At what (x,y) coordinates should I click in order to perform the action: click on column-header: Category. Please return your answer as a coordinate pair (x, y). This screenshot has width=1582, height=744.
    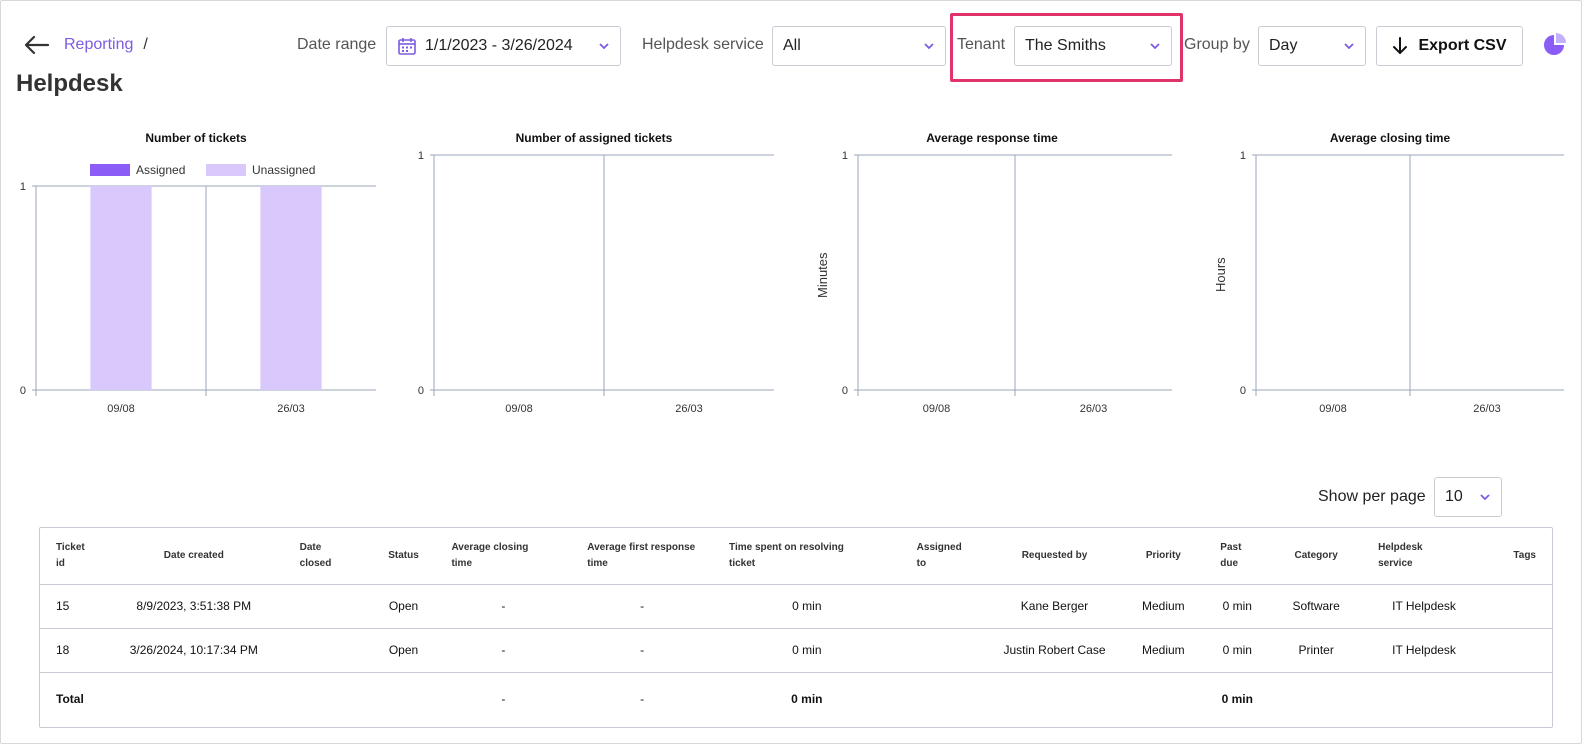
    Looking at the image, I should click on (1316, 556).